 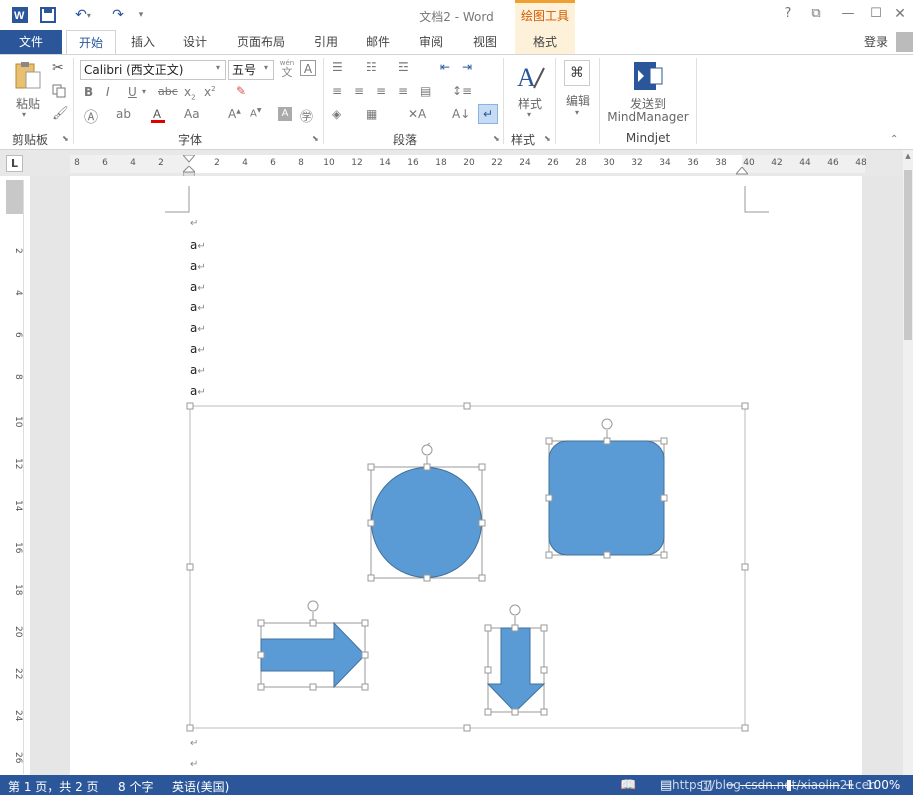 What do you see at coordinates (876, 15) in the screenshot?
I see `maximize-button: ☐` at bounding box center [876, 15].